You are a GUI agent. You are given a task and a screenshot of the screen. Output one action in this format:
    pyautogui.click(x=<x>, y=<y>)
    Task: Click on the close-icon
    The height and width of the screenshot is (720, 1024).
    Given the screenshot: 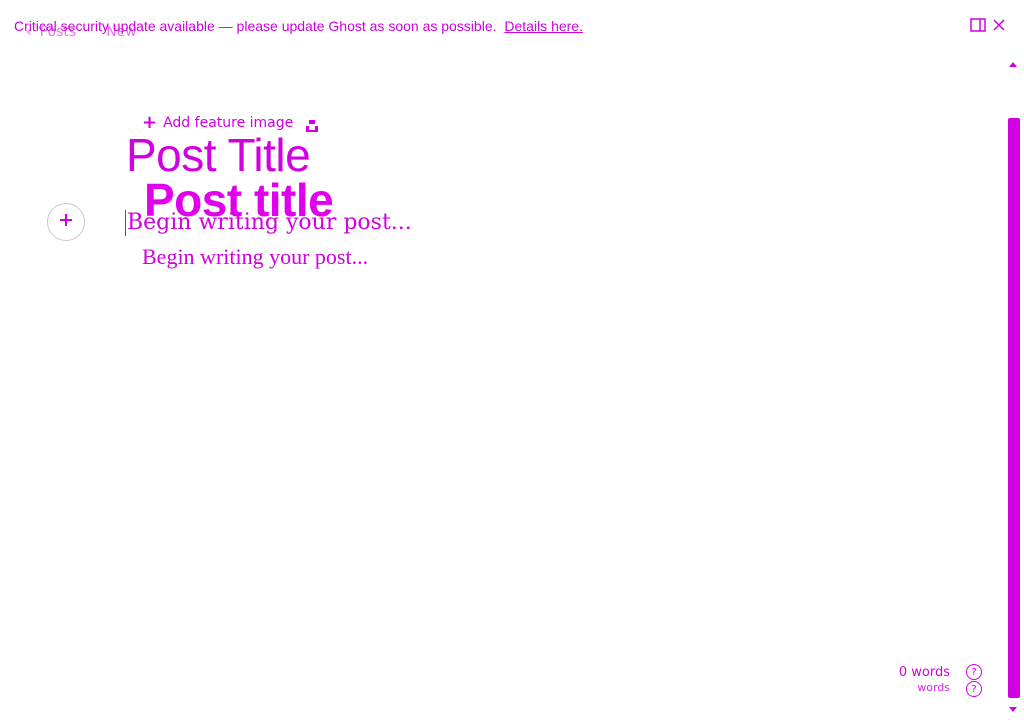 What is the action you would take?
    pyautogui.click(x=999, y=25)
    